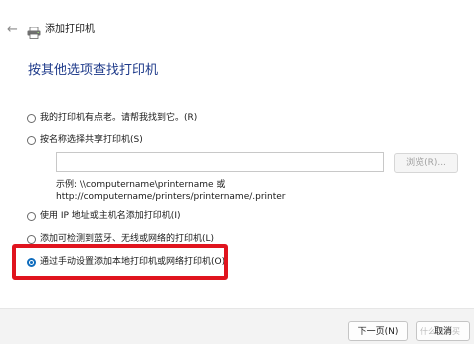 This screenshot has width=474, height=344. What do you see at coordinates (220, 162) in the screenshot?
I see `share-name-input` at bounding box center [220, 162].